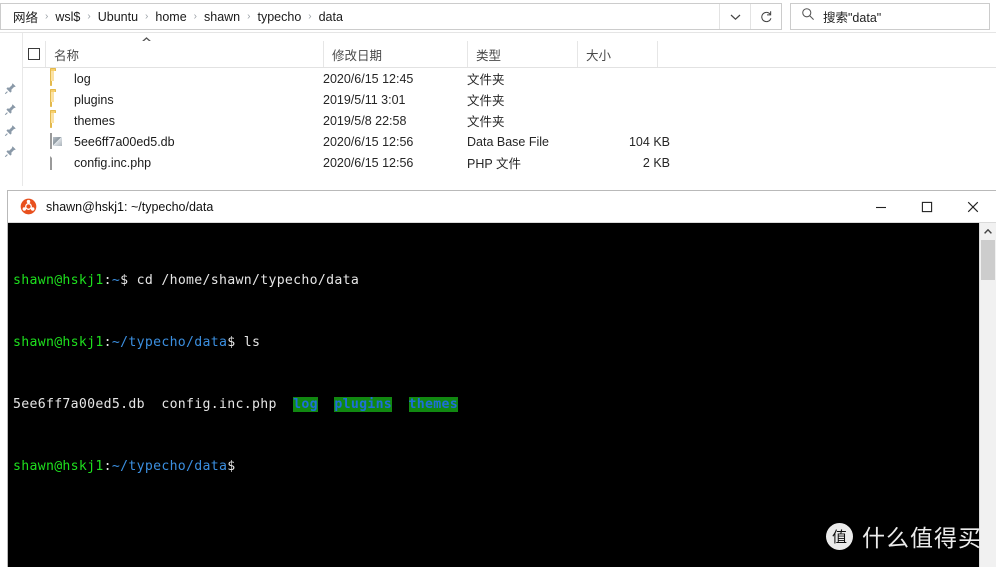 Image resolution: width=996 pixels, height=567 pixels. I want to click on column-header-size: 大小, so click(617, 54).